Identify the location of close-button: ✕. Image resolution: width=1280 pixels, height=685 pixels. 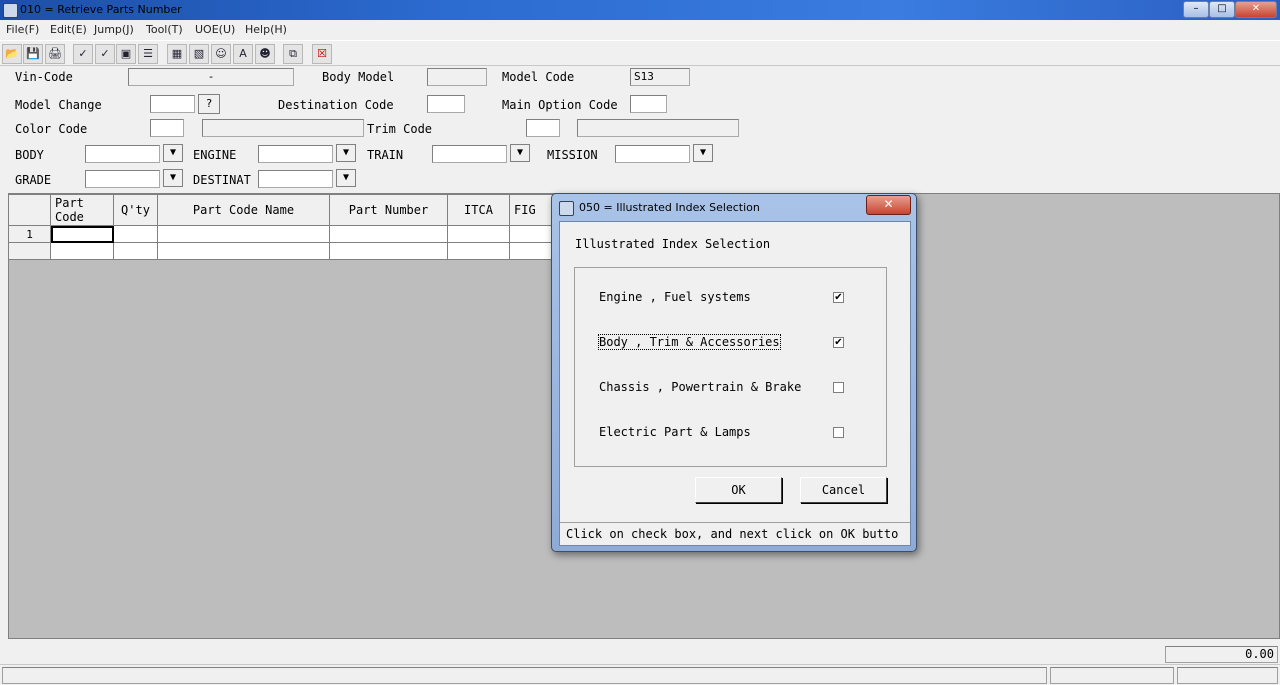
(1256, 9).